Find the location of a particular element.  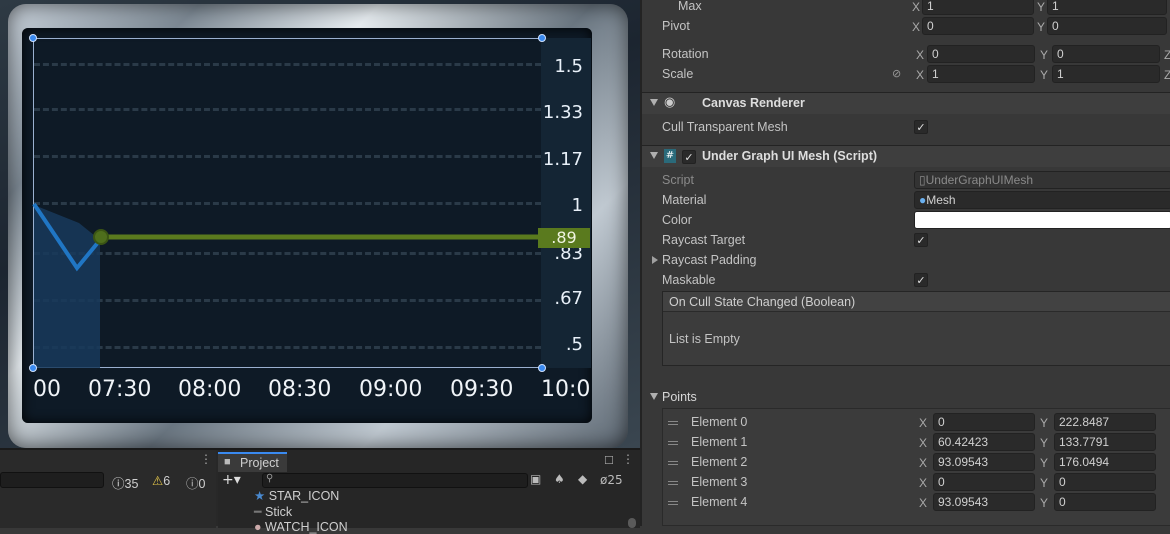

project-search-input: ⚲ is located at coordinates (395, 480).